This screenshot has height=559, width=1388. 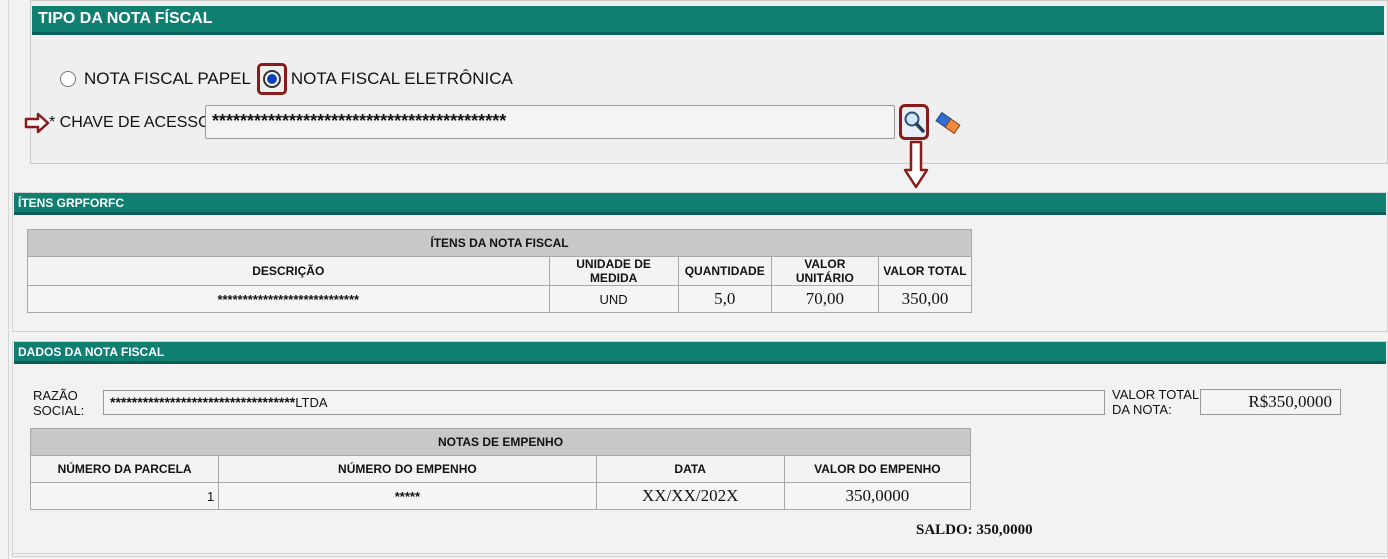 I want to click on empenho-table-caption: NOTAS DE EMPENHO, so click(x=500, y=442).